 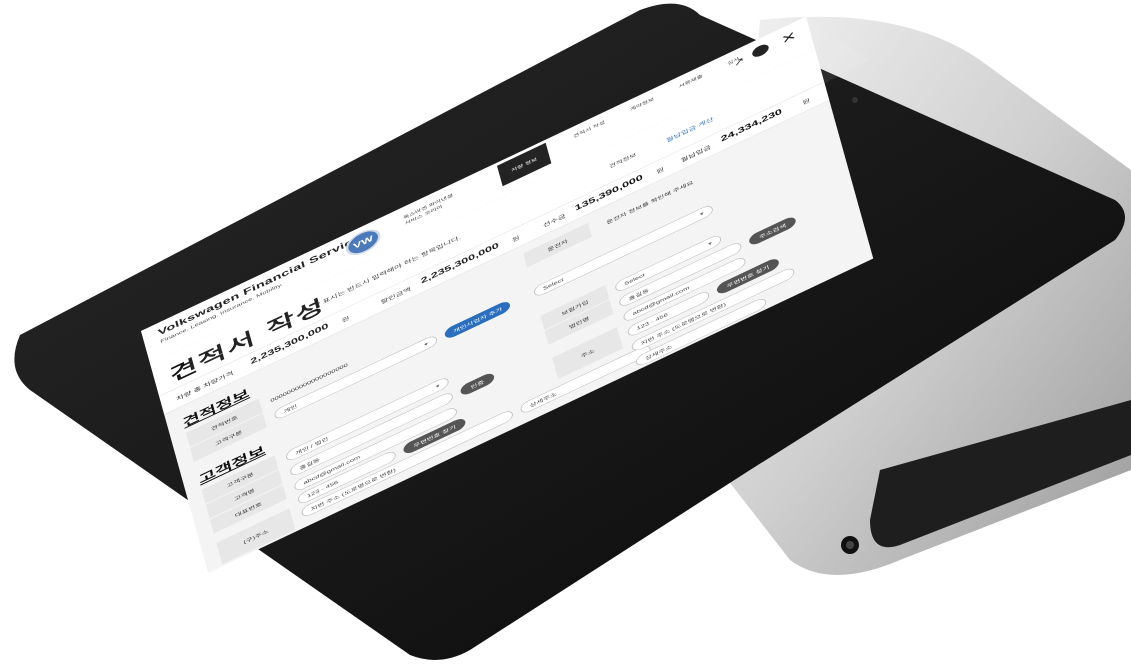 What do you see at coordinates (642, 104) in the screenshot?
I see `step-contract: 계약정보` at bounding box center [642, 104].